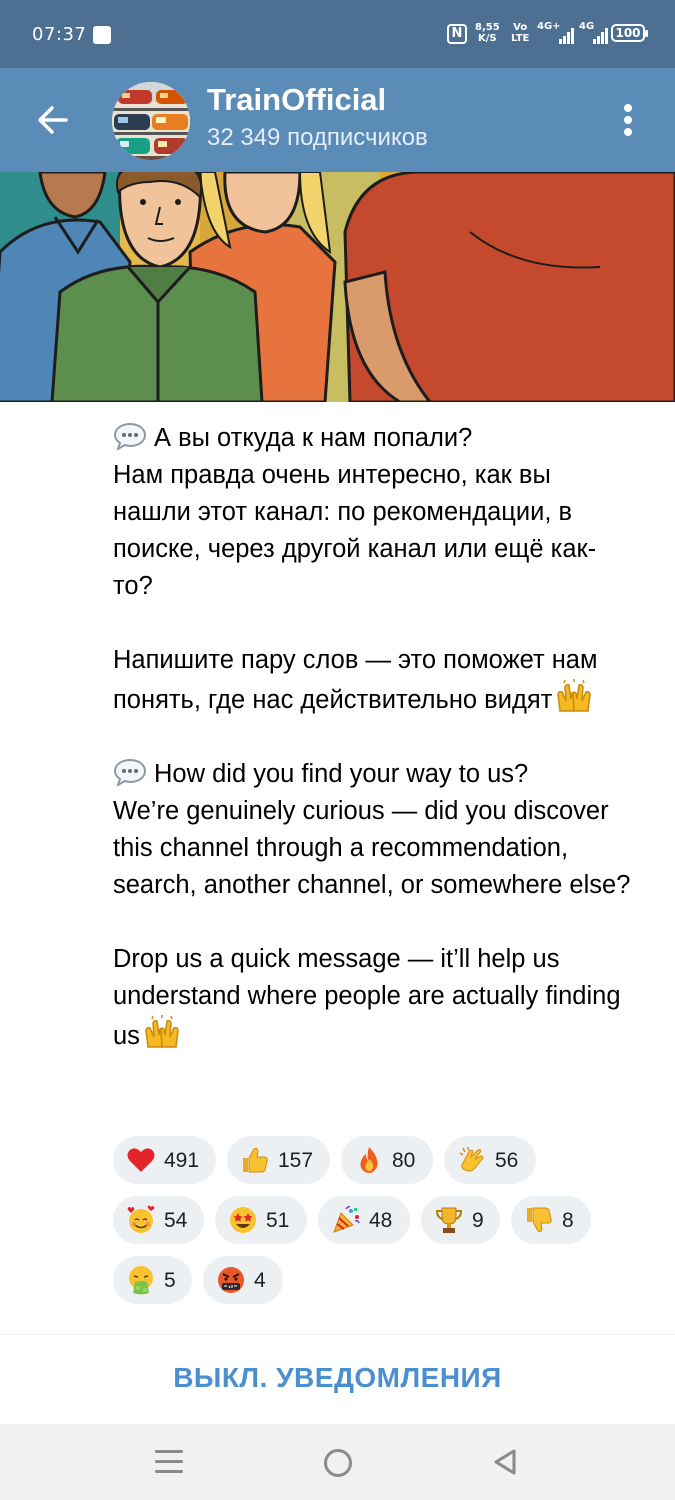 The height and width of the screenshot is (1500, 675). What do you see at coordinates (337, 34) in the screenshot?
I see `status-bar: 07:37 N 8,55 K/S Vo LTE 4G+ 4G 100` at bounding box center [337, 34].